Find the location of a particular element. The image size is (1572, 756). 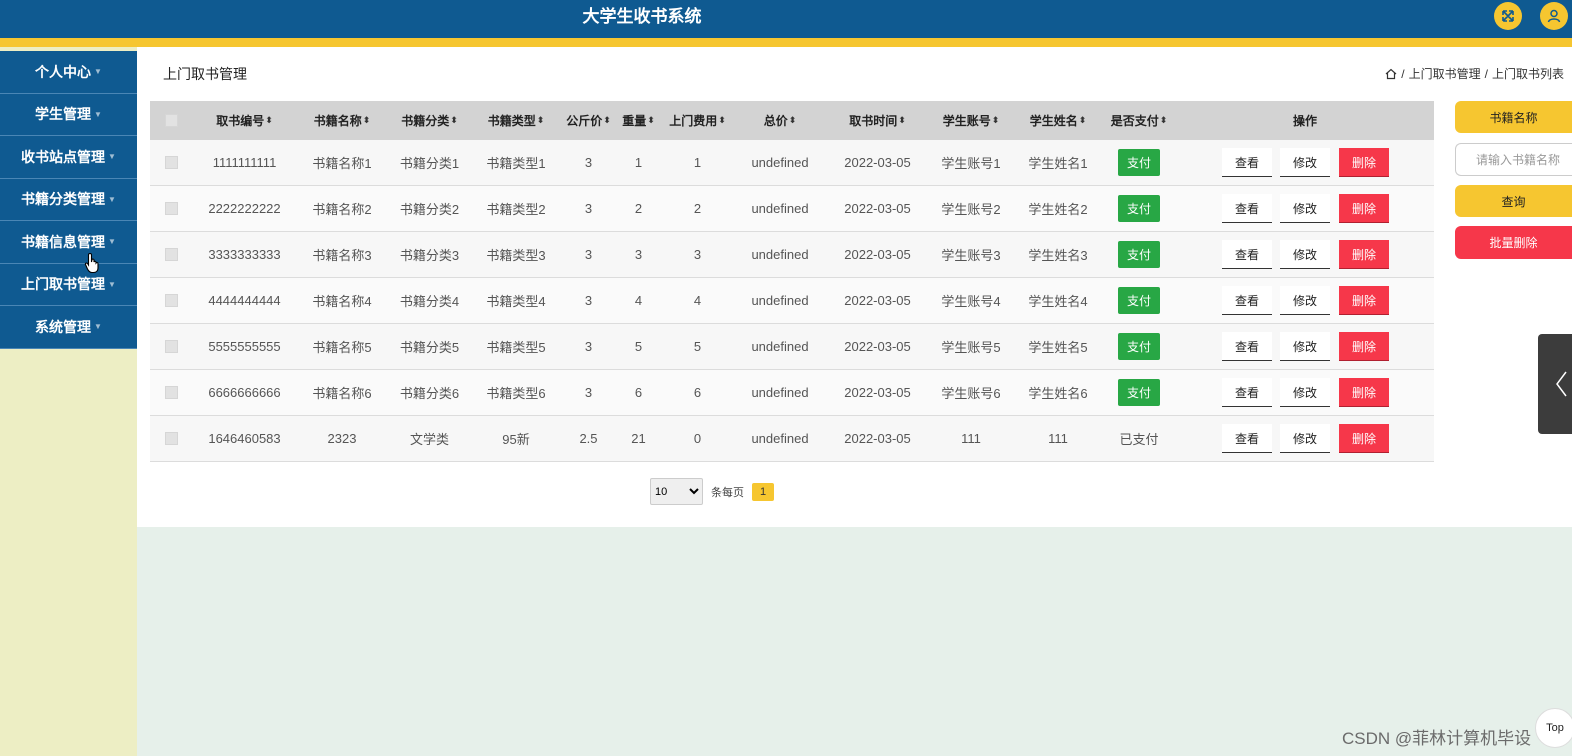

table-cell-cat: 书籍分类6 is located at coordinates (429, 393).